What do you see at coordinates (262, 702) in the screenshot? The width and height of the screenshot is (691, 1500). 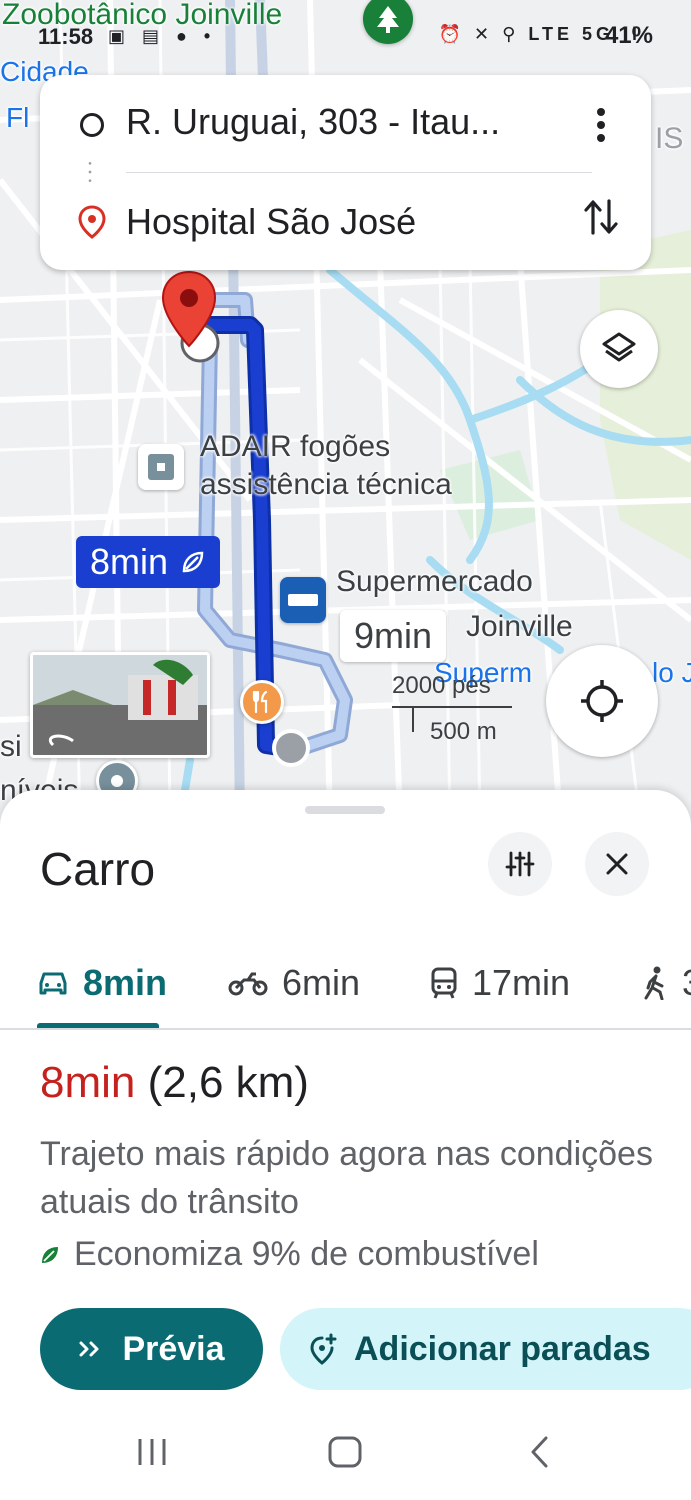 I see `restaurant-icon` at bounding box center [262, 702].